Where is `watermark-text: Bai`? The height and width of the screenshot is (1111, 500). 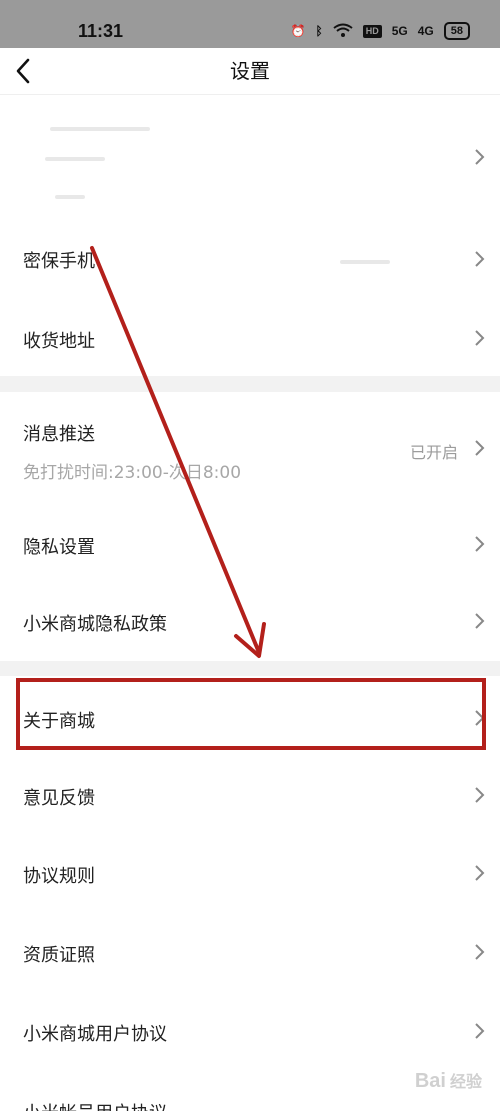 watermark-text: Bai is located at coordinates (430, 1081).